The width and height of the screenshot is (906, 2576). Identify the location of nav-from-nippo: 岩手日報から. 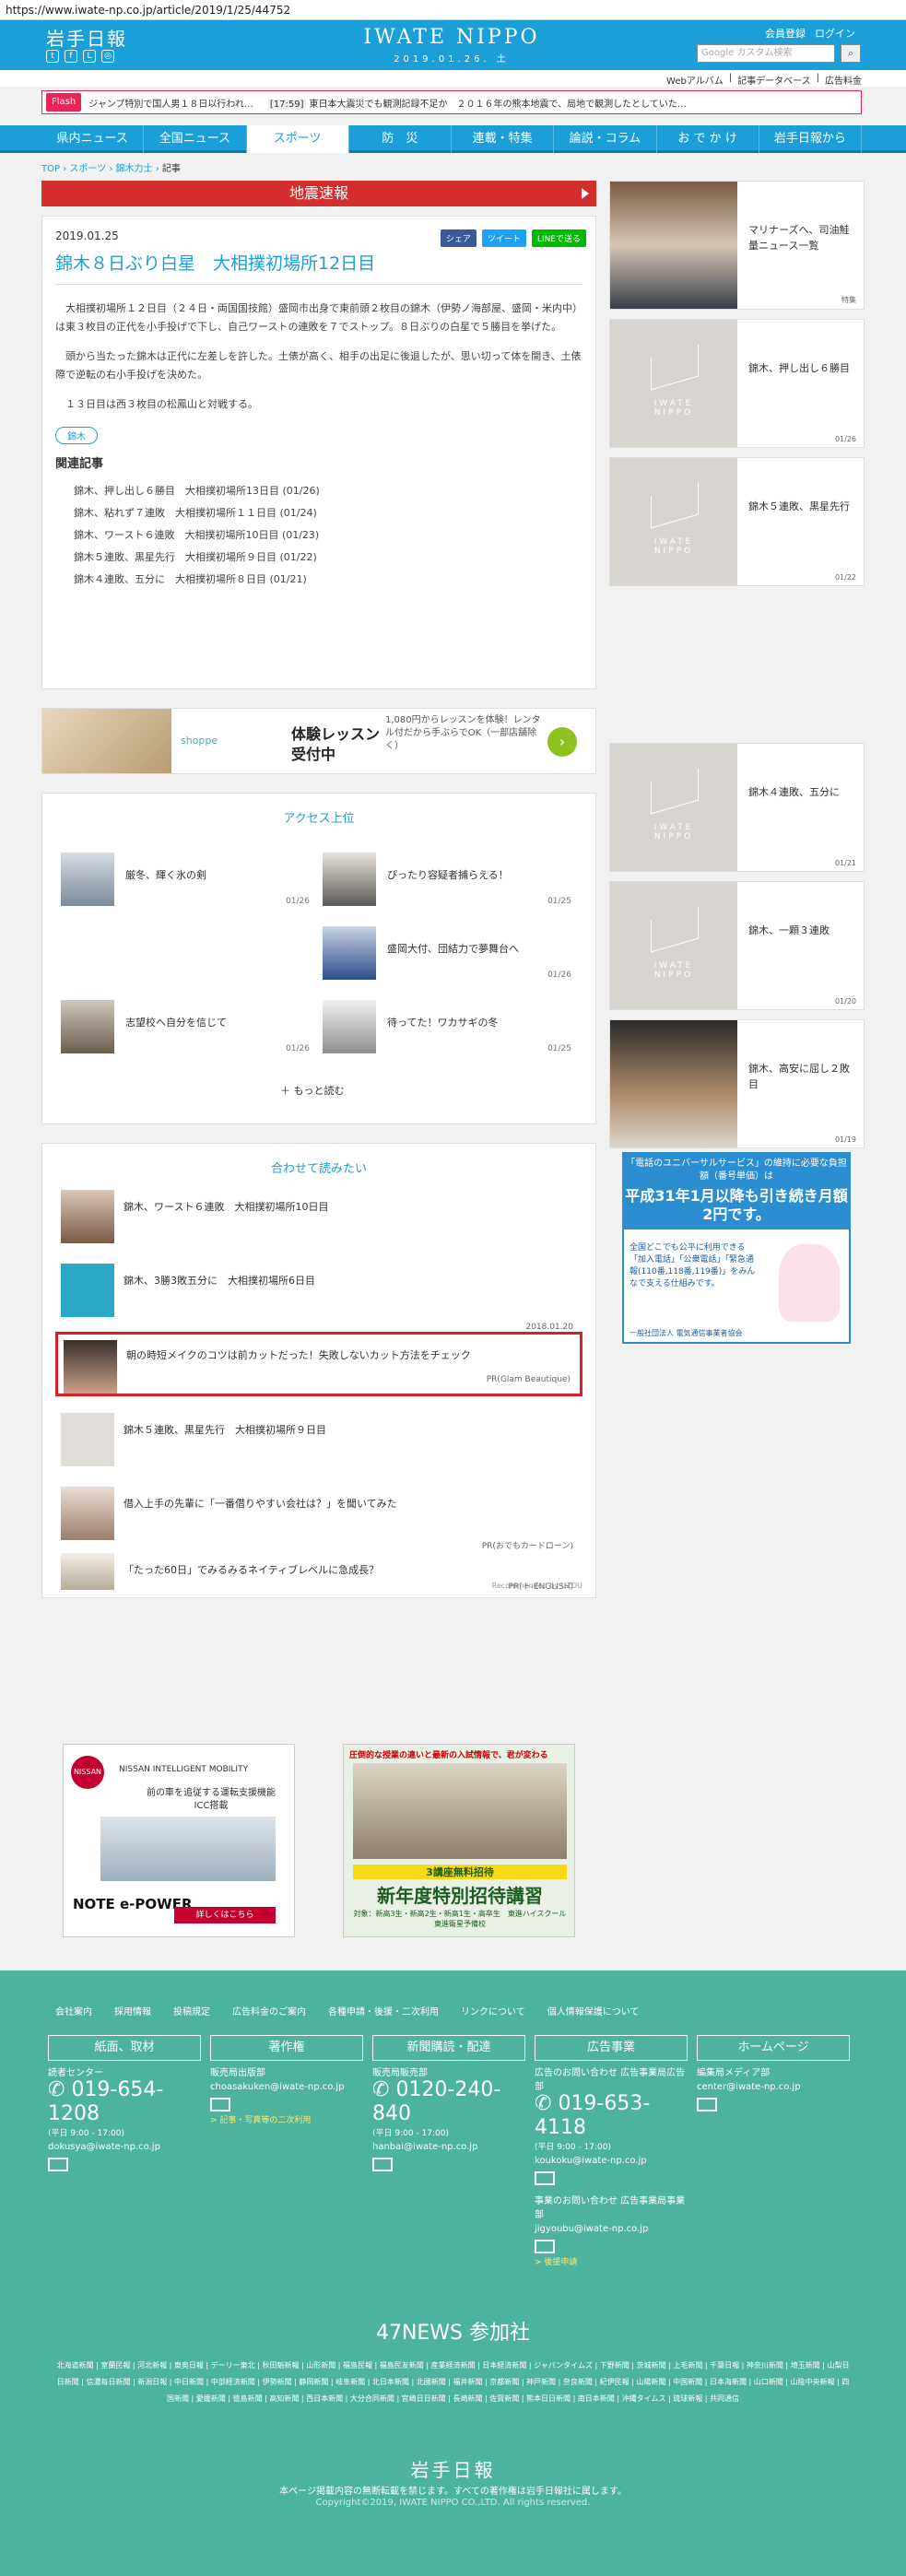
(811, 139).